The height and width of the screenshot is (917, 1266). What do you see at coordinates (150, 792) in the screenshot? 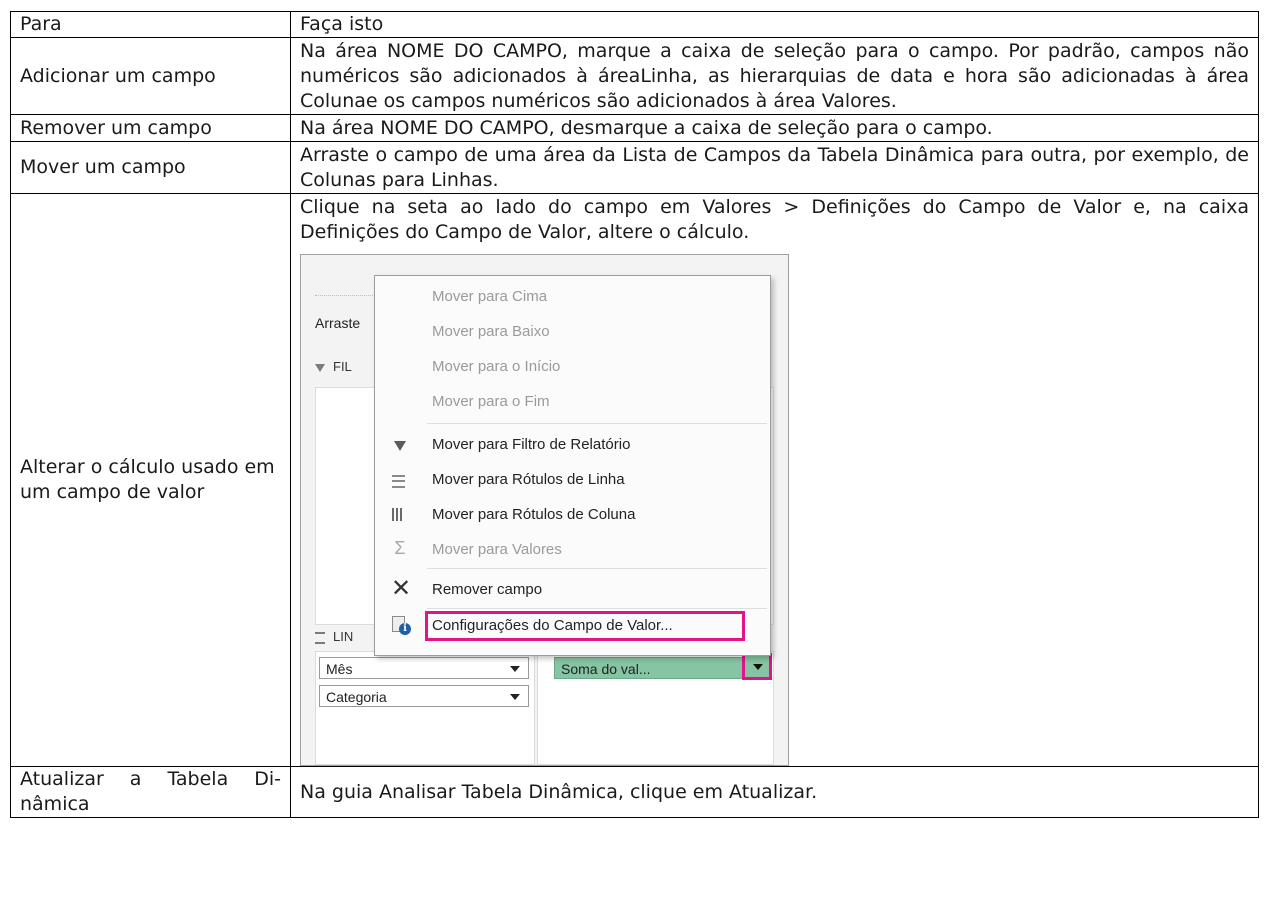
I see `row-task: Atualizar a Tabela Di- nâmica` at bounding box center [150, 792].